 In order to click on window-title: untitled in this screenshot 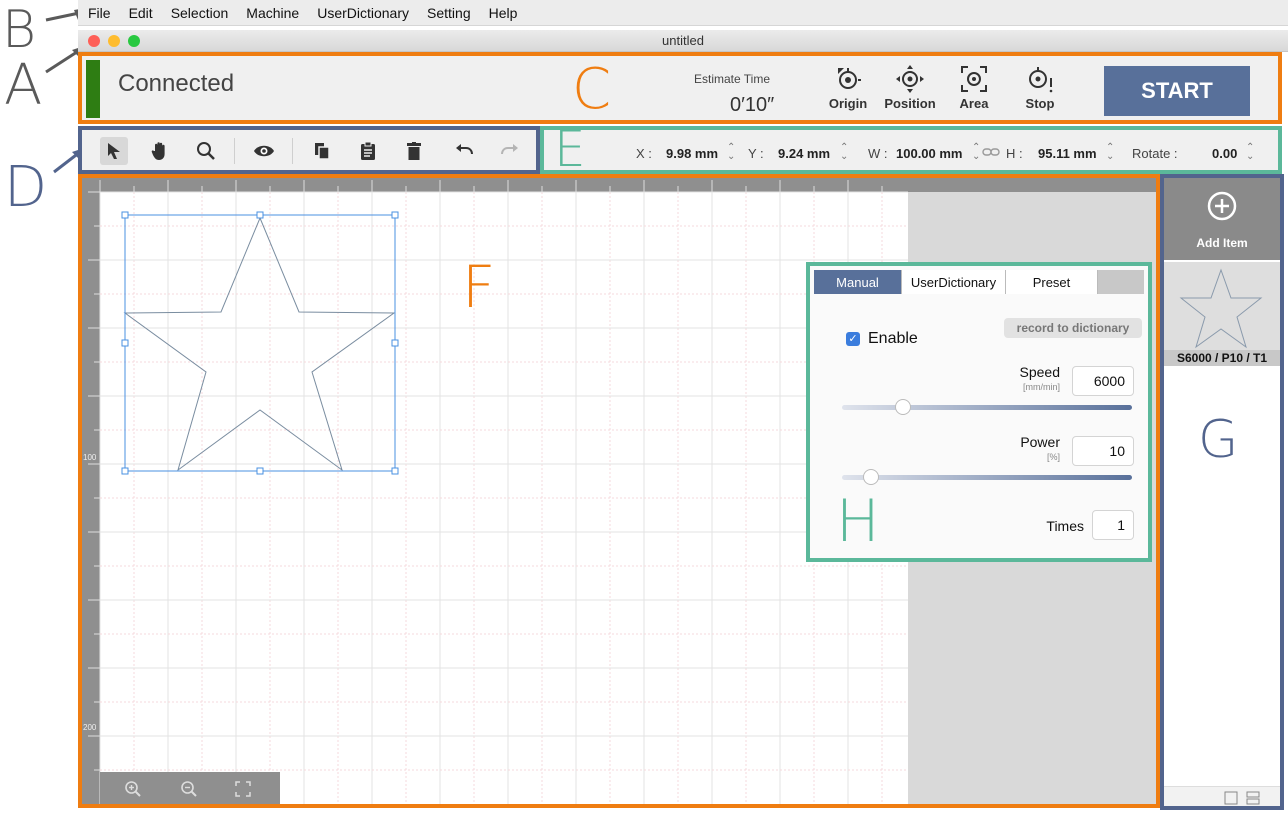, I will do `click(683, 40)`.